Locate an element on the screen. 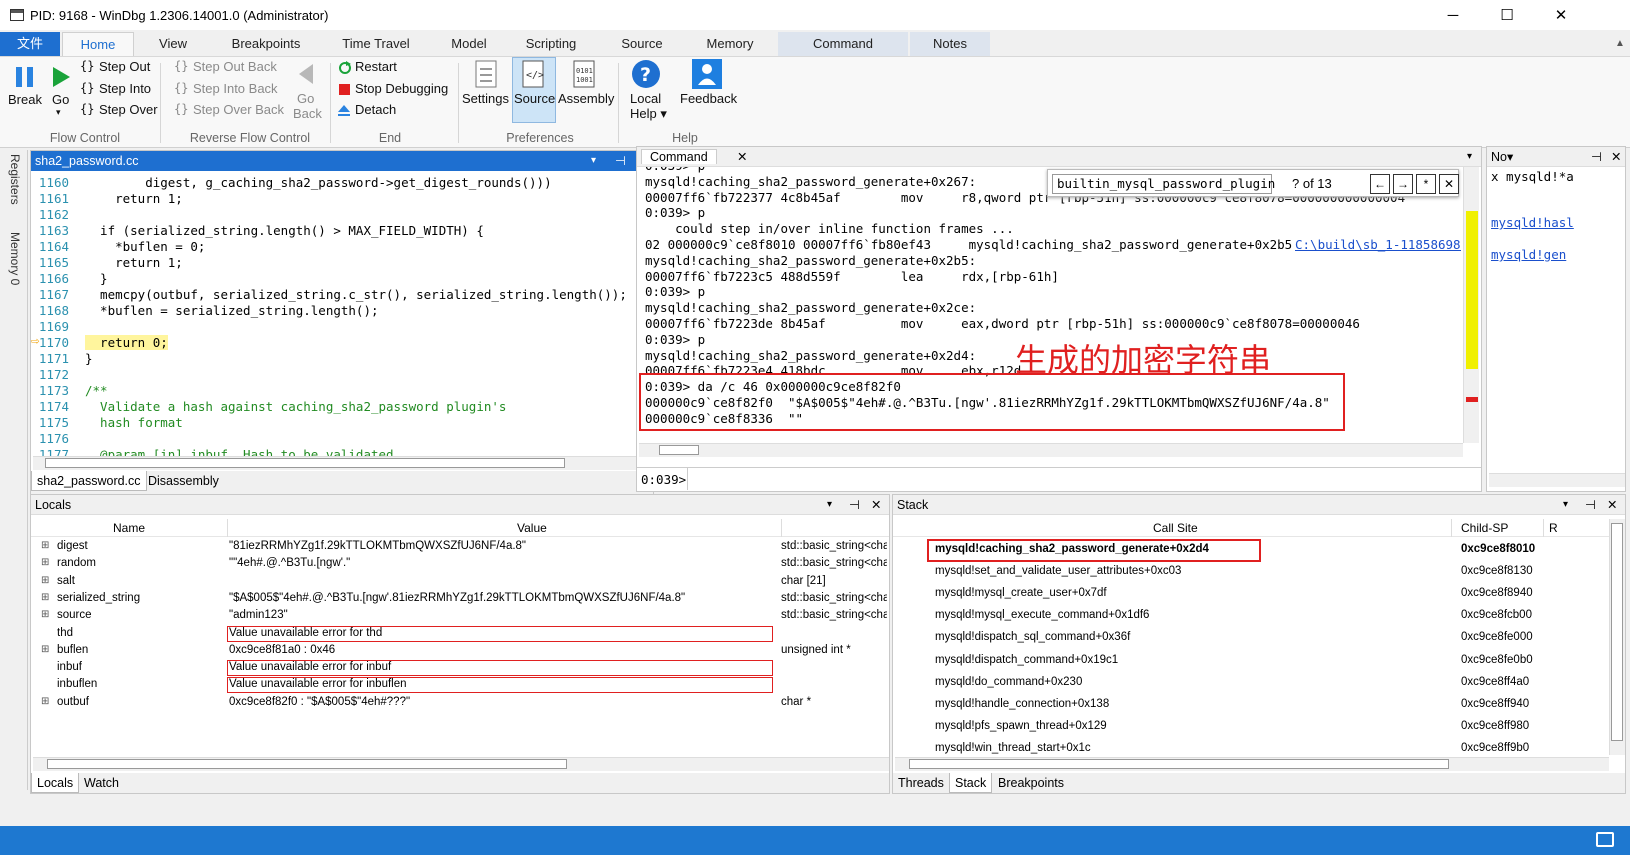 This screenshot has width=1630, height=855. notes-link: mysqld!gen is located at coordinates (1528, 254).